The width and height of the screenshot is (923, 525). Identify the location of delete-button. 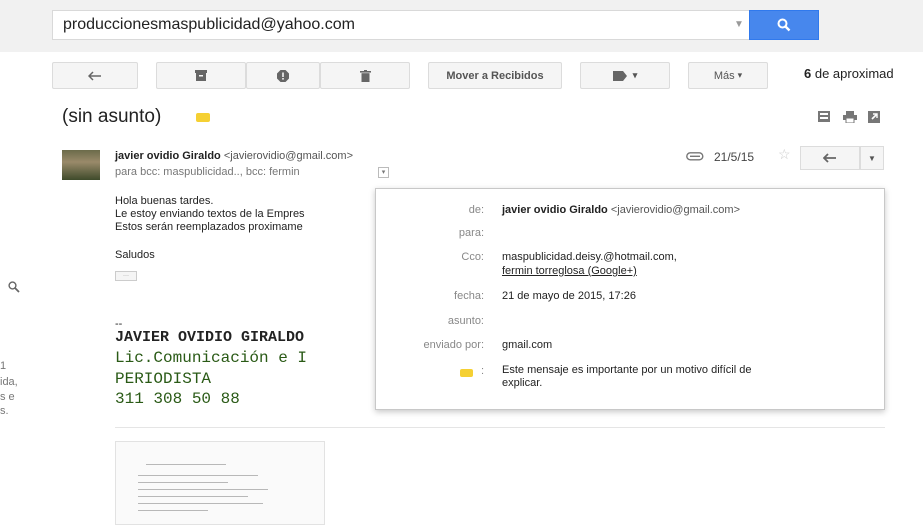
(365, 75).